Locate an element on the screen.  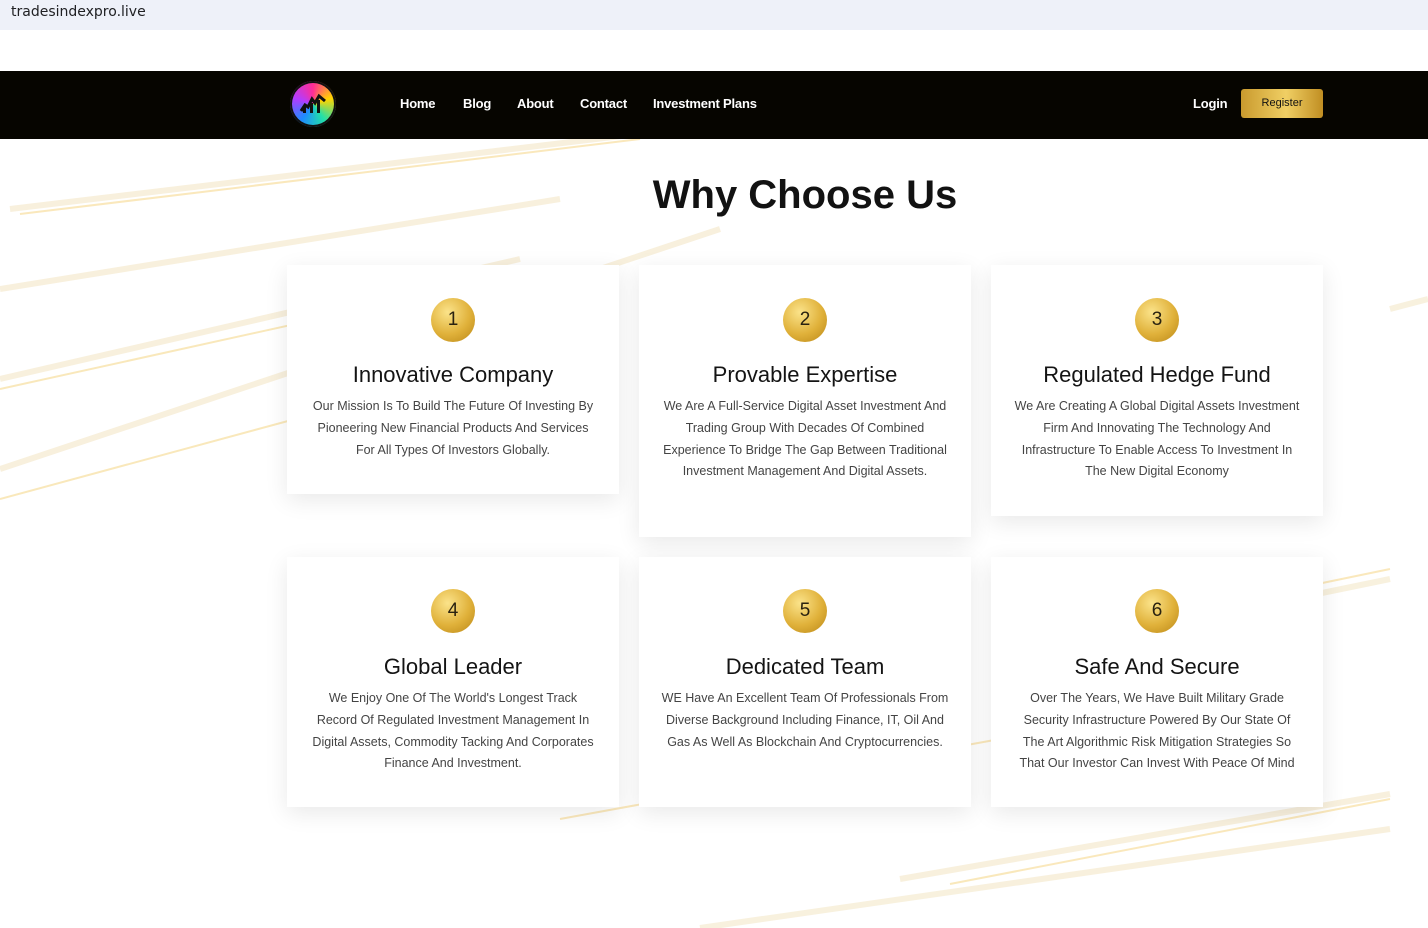
nav-home: Home is located at coordinates (418, 103).